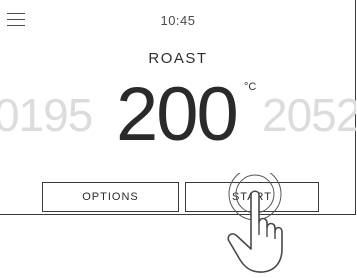  What do you see at coordinates (255, 223) in the screenshot?
I see `tapping-hand-icon` at bounding box center [255, 223].